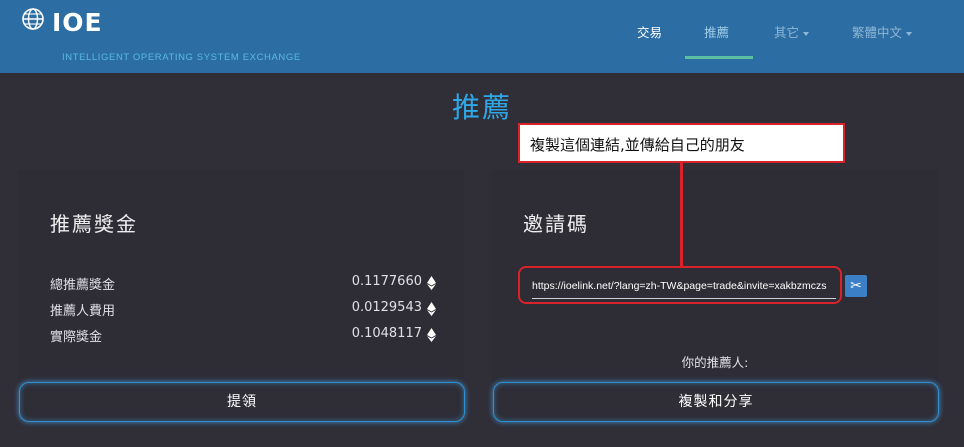 The height and width of the screenshot is (447, 964). Describe the element at coordinates (386, 333) in the screenshot. I see `stat-value: 0.1048117` at that location.